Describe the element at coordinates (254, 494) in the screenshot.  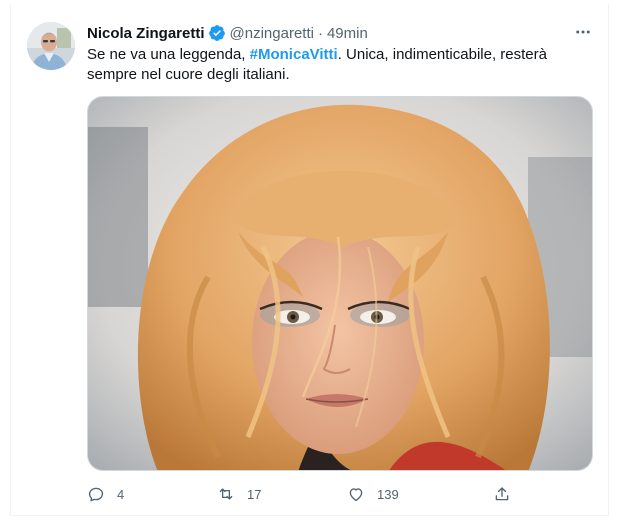
I see `retweet-count: 17` at that location.